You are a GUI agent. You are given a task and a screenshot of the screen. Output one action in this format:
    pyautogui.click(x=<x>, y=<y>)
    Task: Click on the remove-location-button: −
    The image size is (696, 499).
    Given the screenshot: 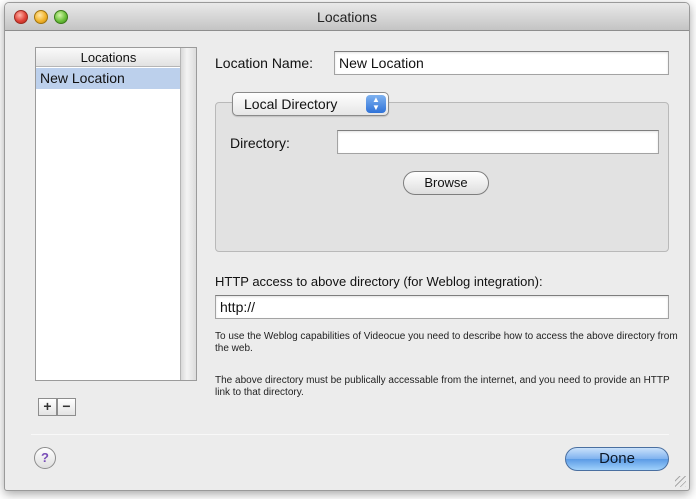 What is the action you would take?
    pyautogui.click(x=66, y=407)
    